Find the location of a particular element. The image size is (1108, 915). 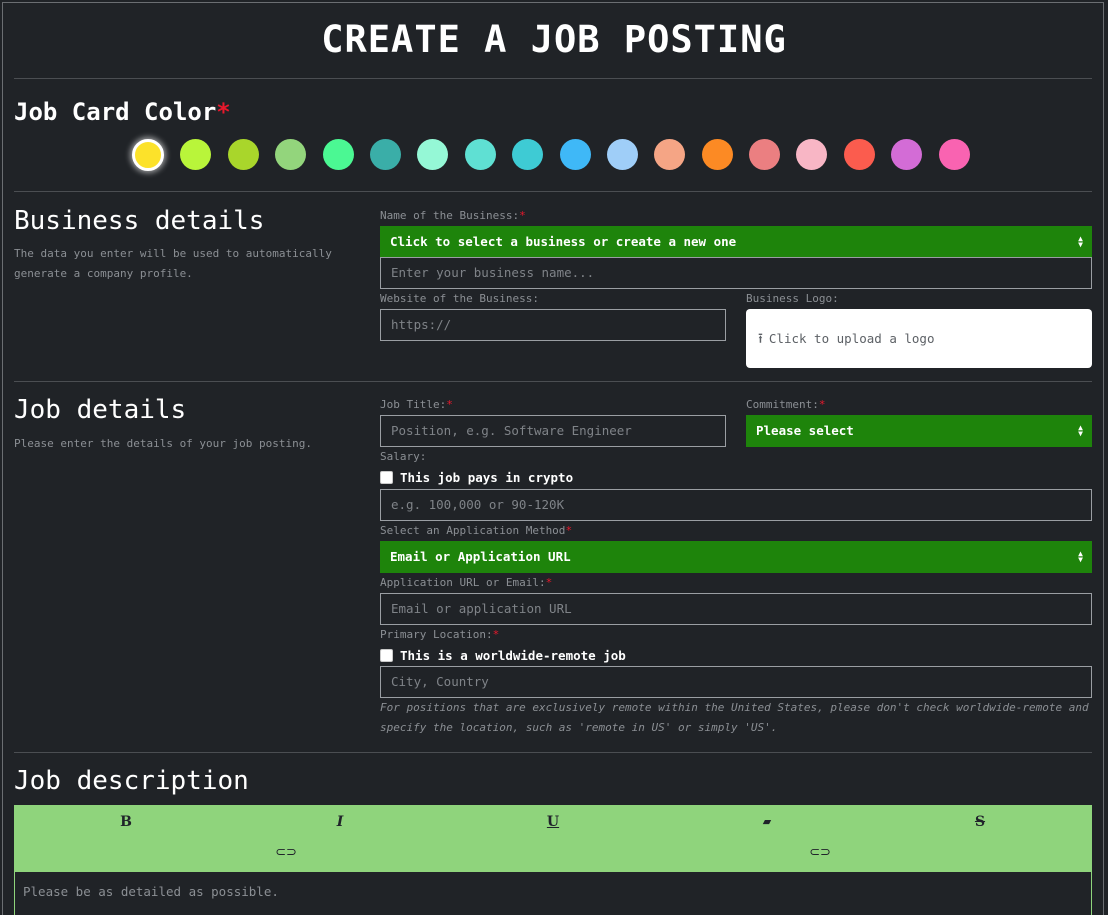

remote-checkbox-row: This is a worldwide-remote job is located at coordinates (503, 655).